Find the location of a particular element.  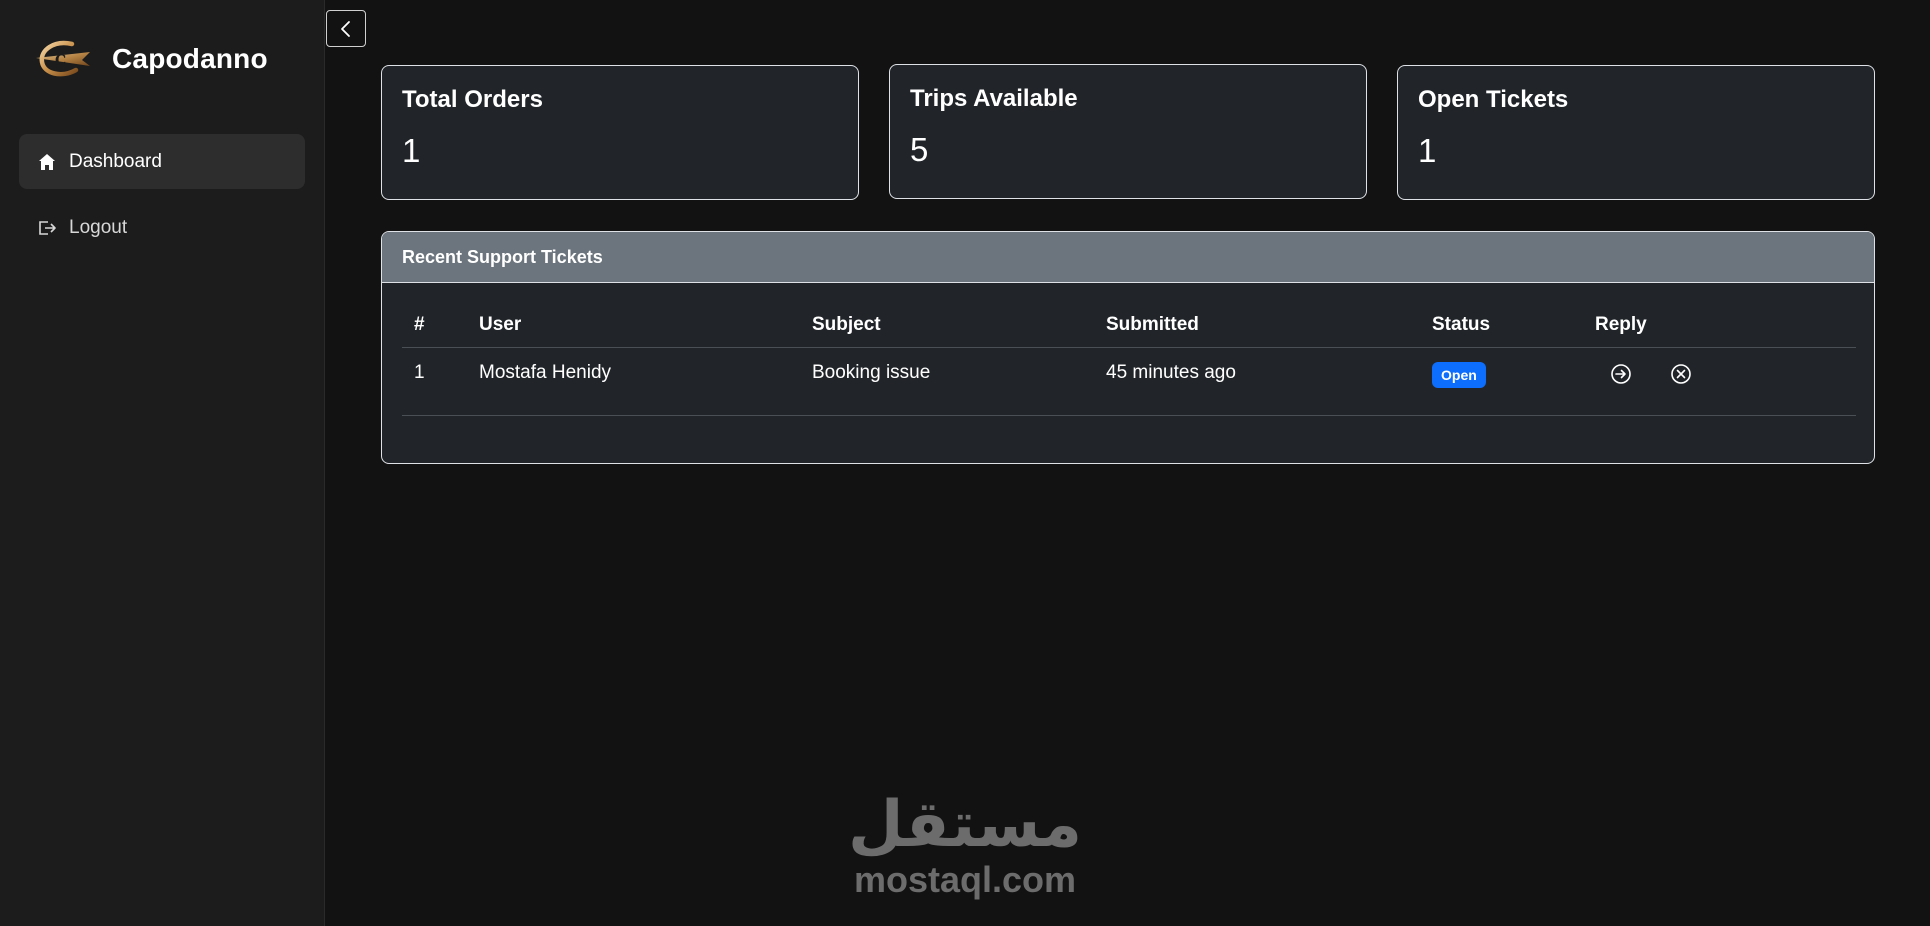

stat-title: Total Orders is located at coordinates (472, 99).